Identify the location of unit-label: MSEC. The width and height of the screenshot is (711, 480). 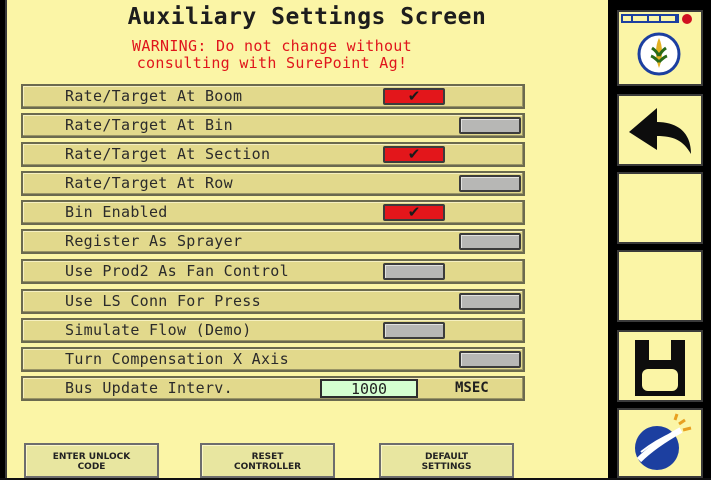
(472, 388).